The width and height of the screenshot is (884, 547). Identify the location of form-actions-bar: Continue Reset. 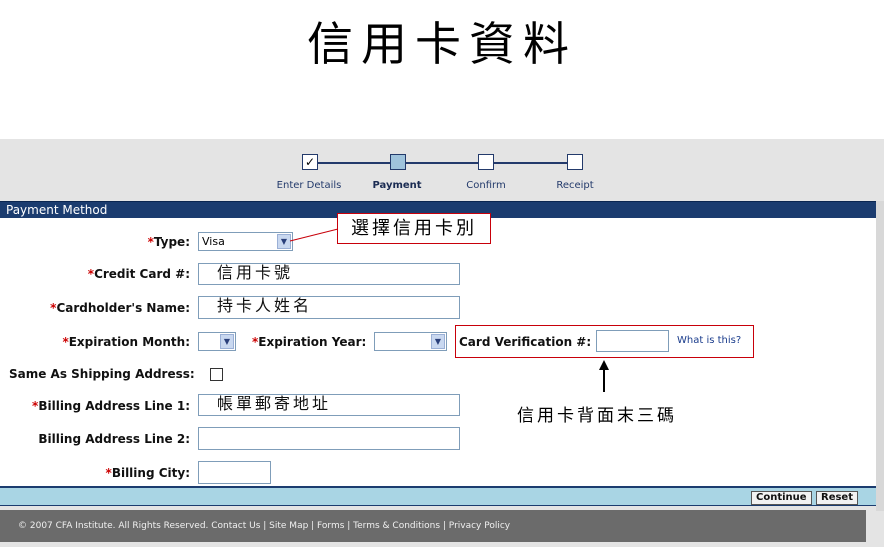
(438, 496).